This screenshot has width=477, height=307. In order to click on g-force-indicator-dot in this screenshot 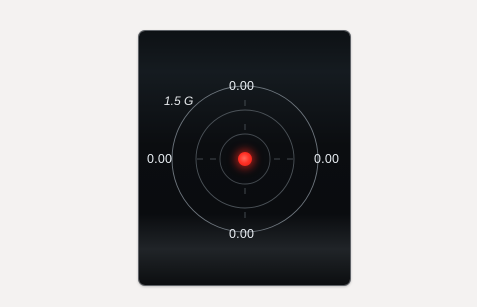, I will do `click(245, 159)`.